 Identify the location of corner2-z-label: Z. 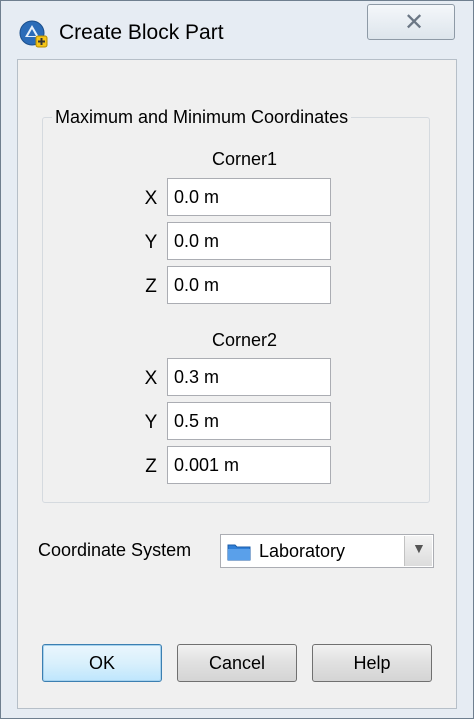
(151, 466).